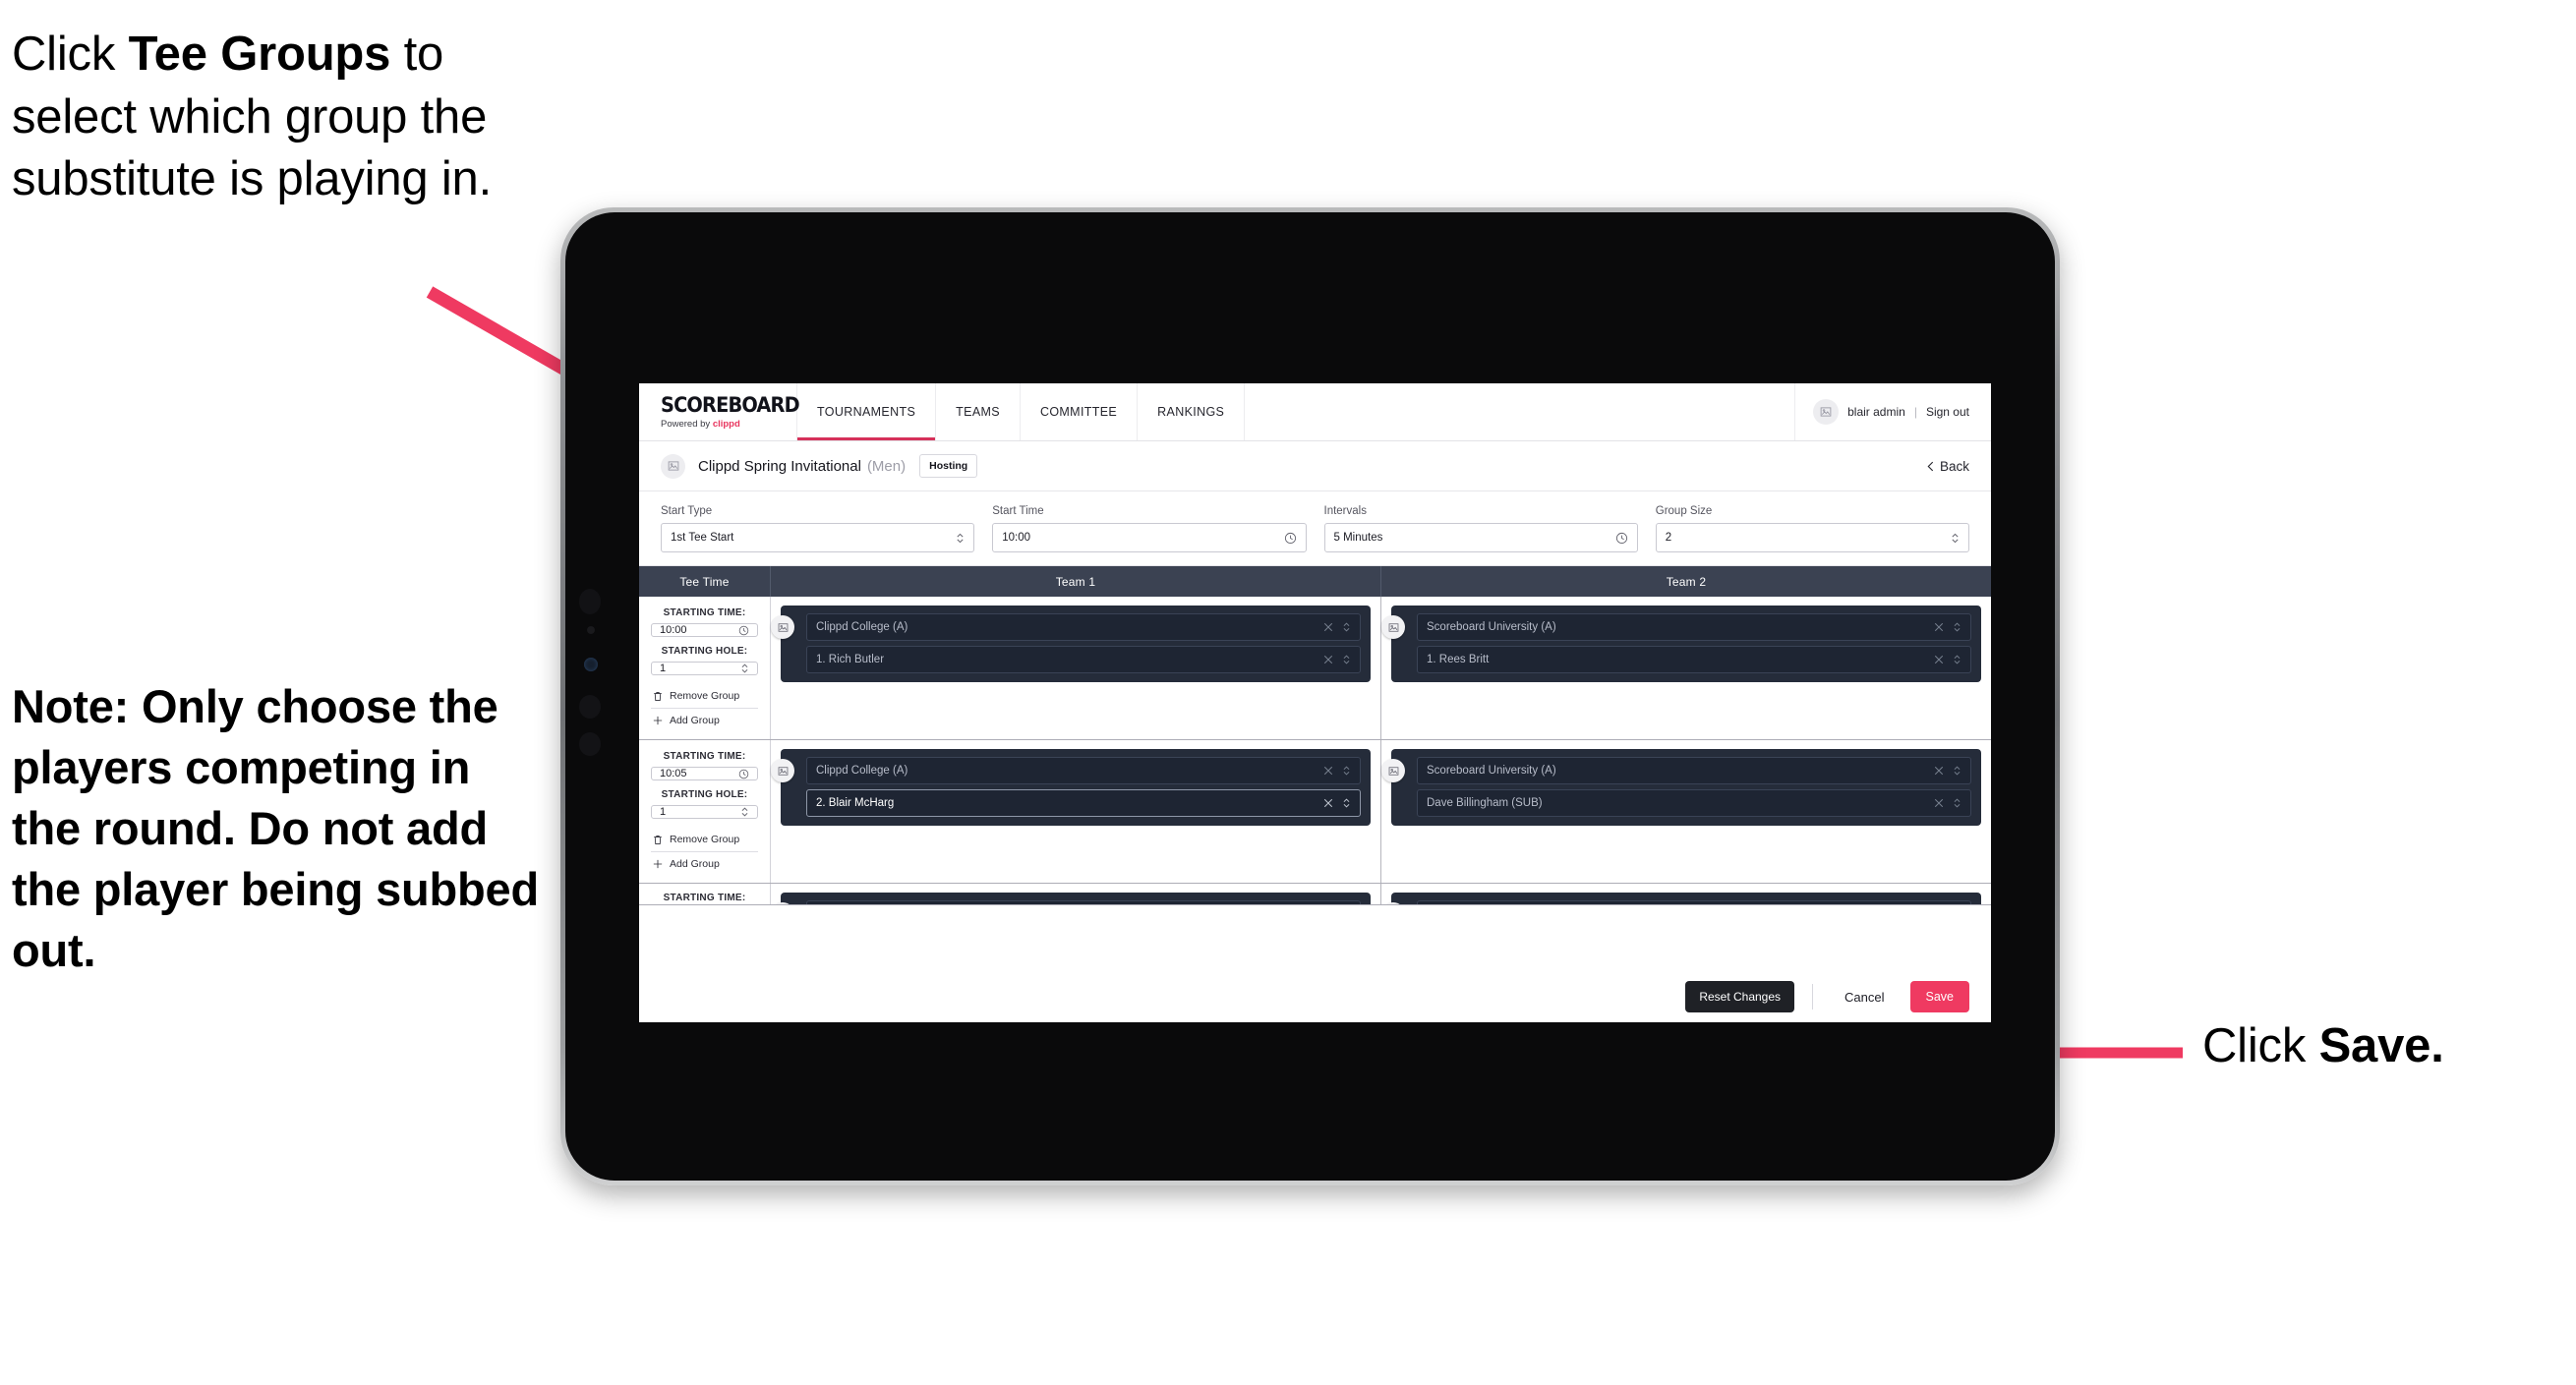 Image resolution: width=2576 pixels, height=1385 pixels. What do you see at coordinates (70, 54) in the screenshot?
I see `annotation-prefix: Click` at bounding box center [70, 54].